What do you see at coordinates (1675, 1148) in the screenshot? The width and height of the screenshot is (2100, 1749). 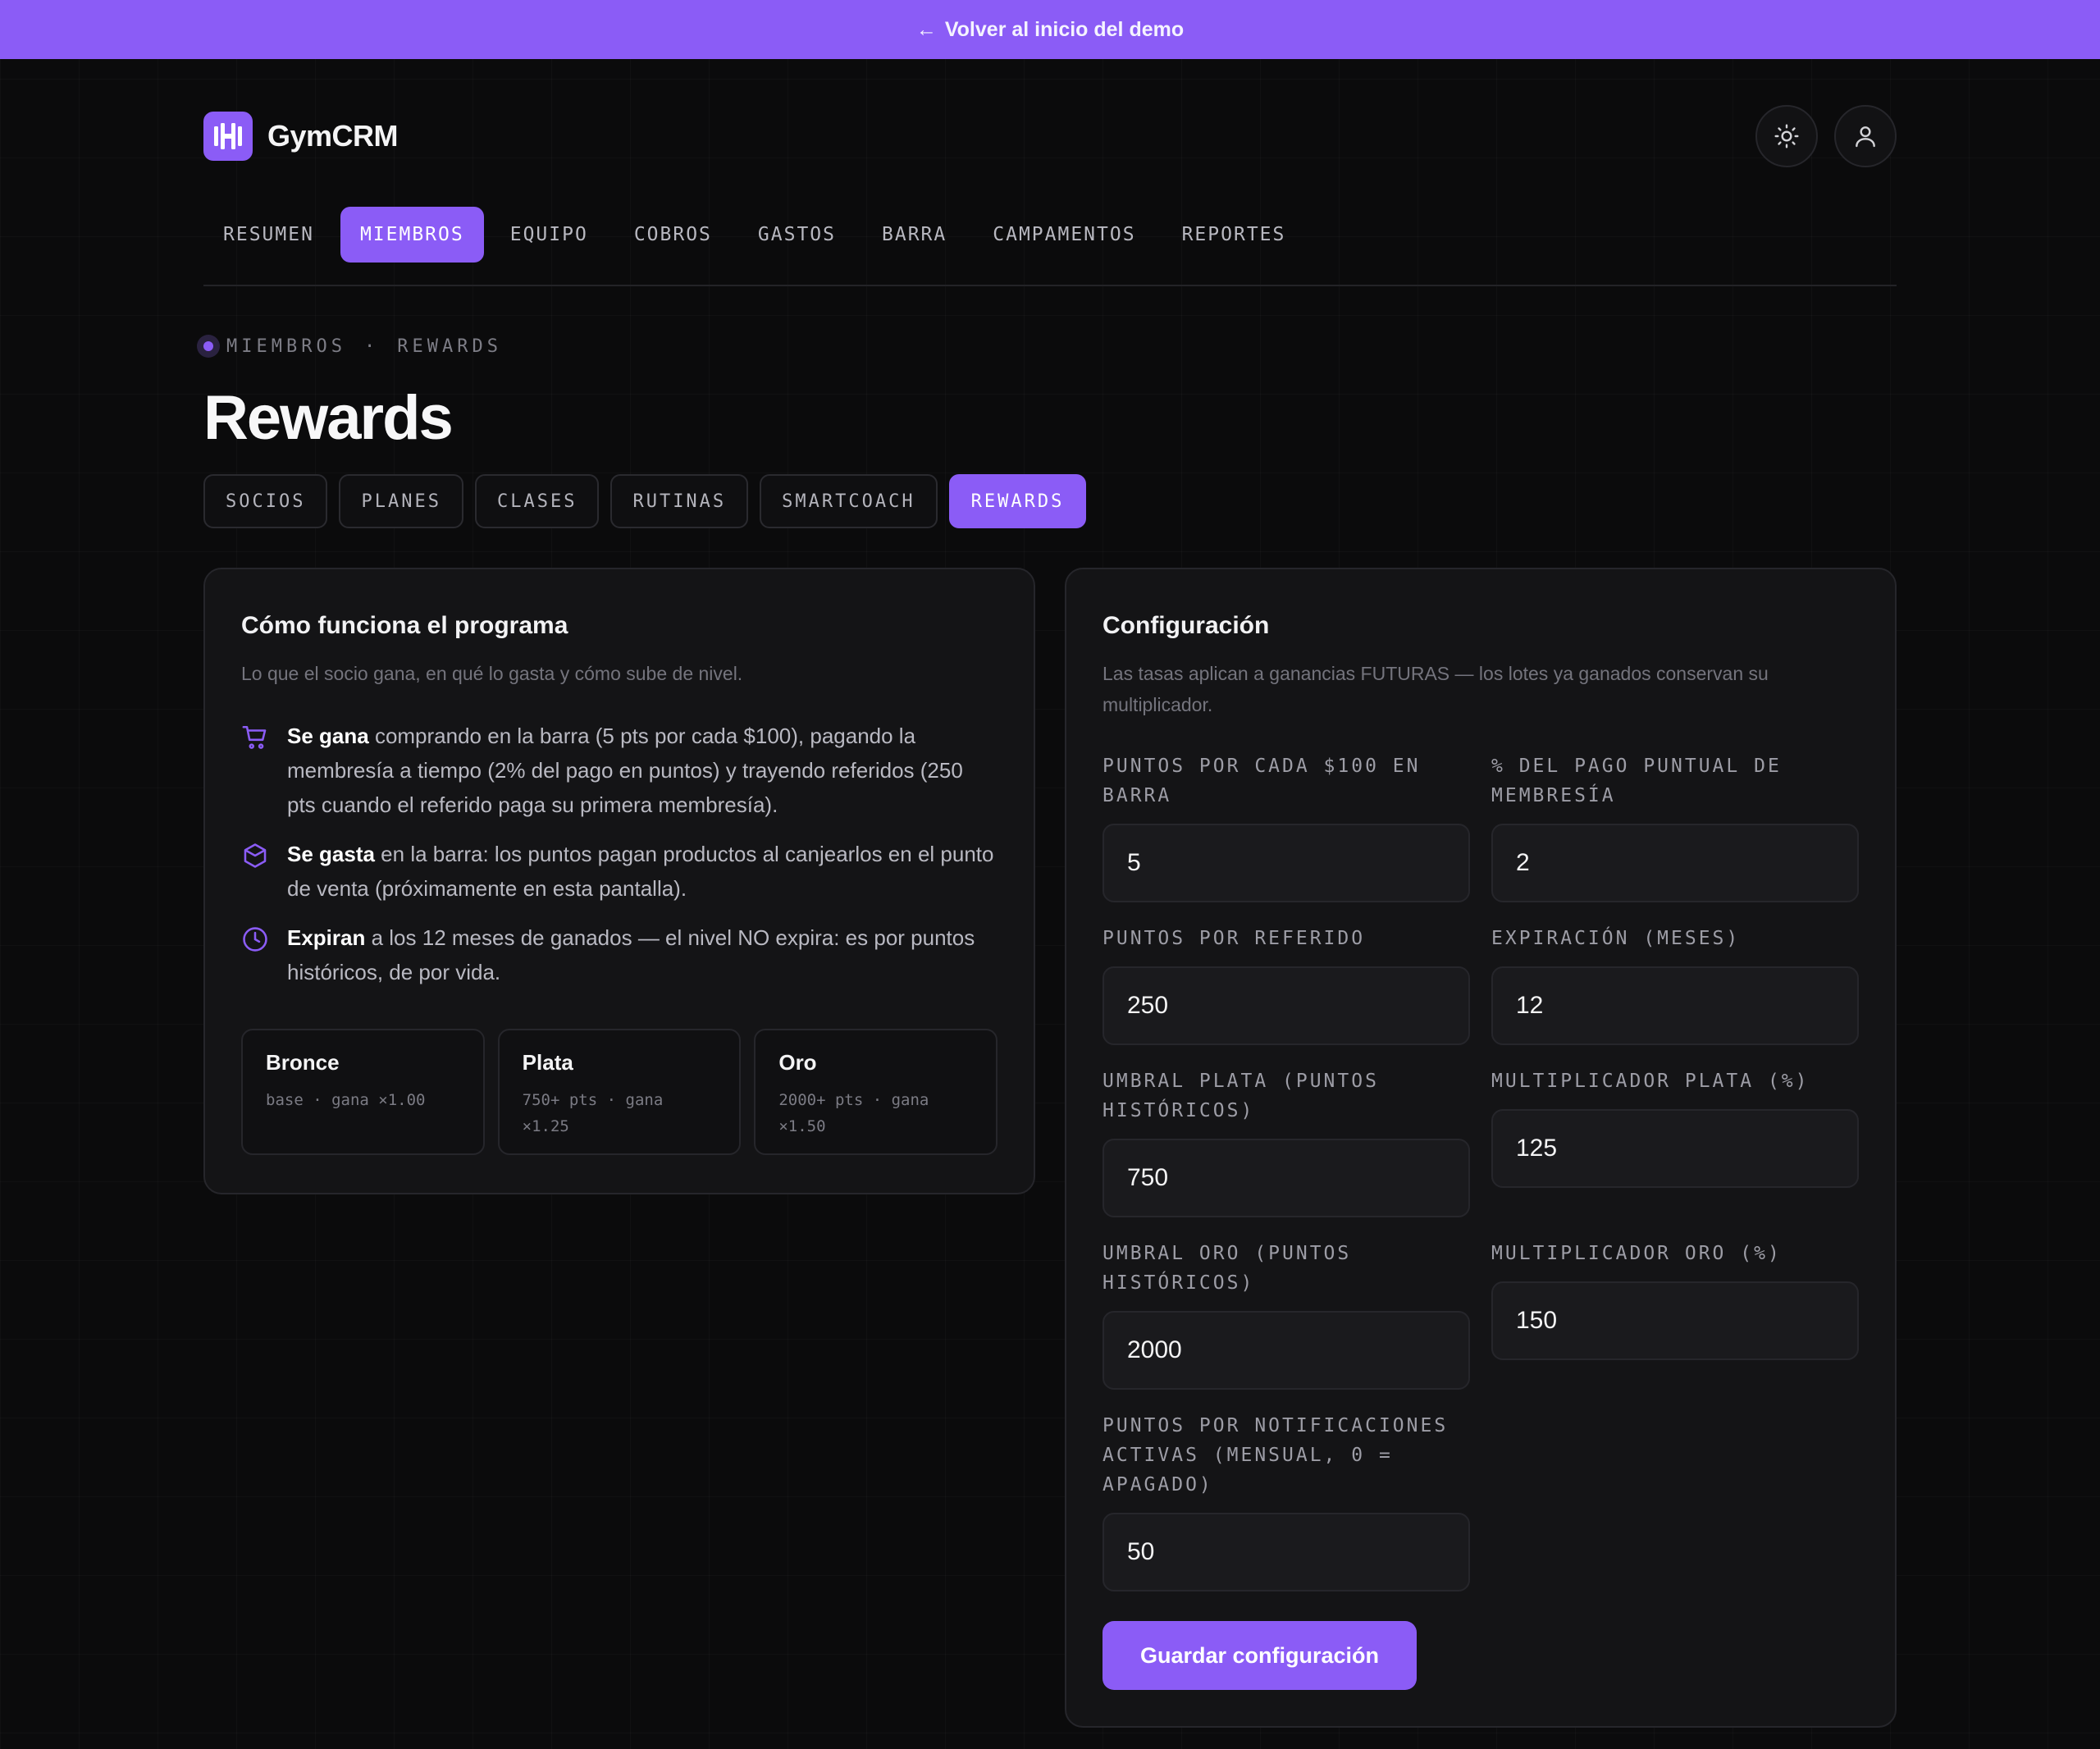 I see `silver-multiplier-input` at bounding box center [1675, 1148].